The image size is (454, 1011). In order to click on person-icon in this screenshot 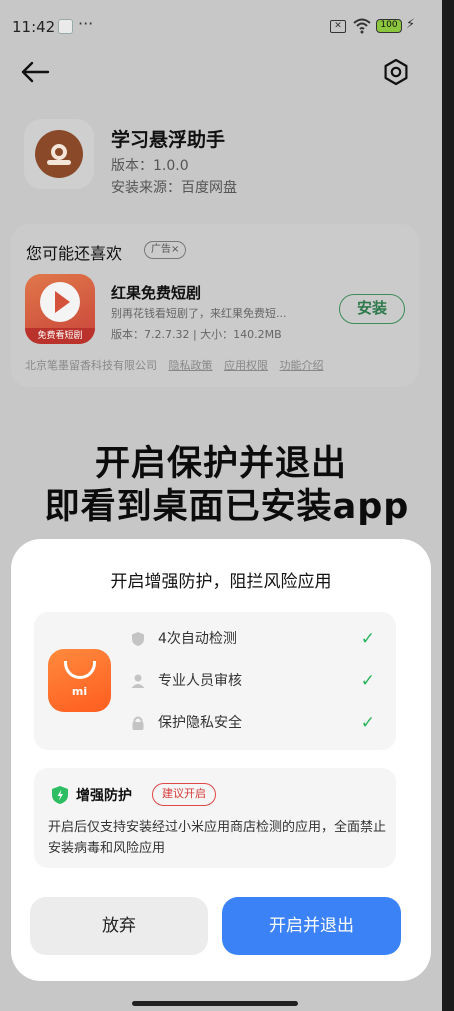, I will do `click(138, 681)`.